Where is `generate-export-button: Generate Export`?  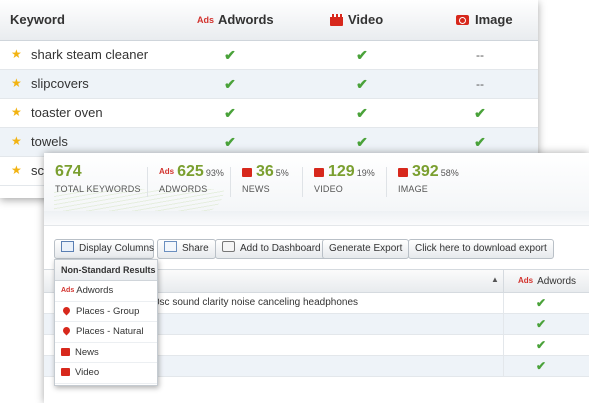 generate-export-button: Generate Export is located at coordinates (366, 249).